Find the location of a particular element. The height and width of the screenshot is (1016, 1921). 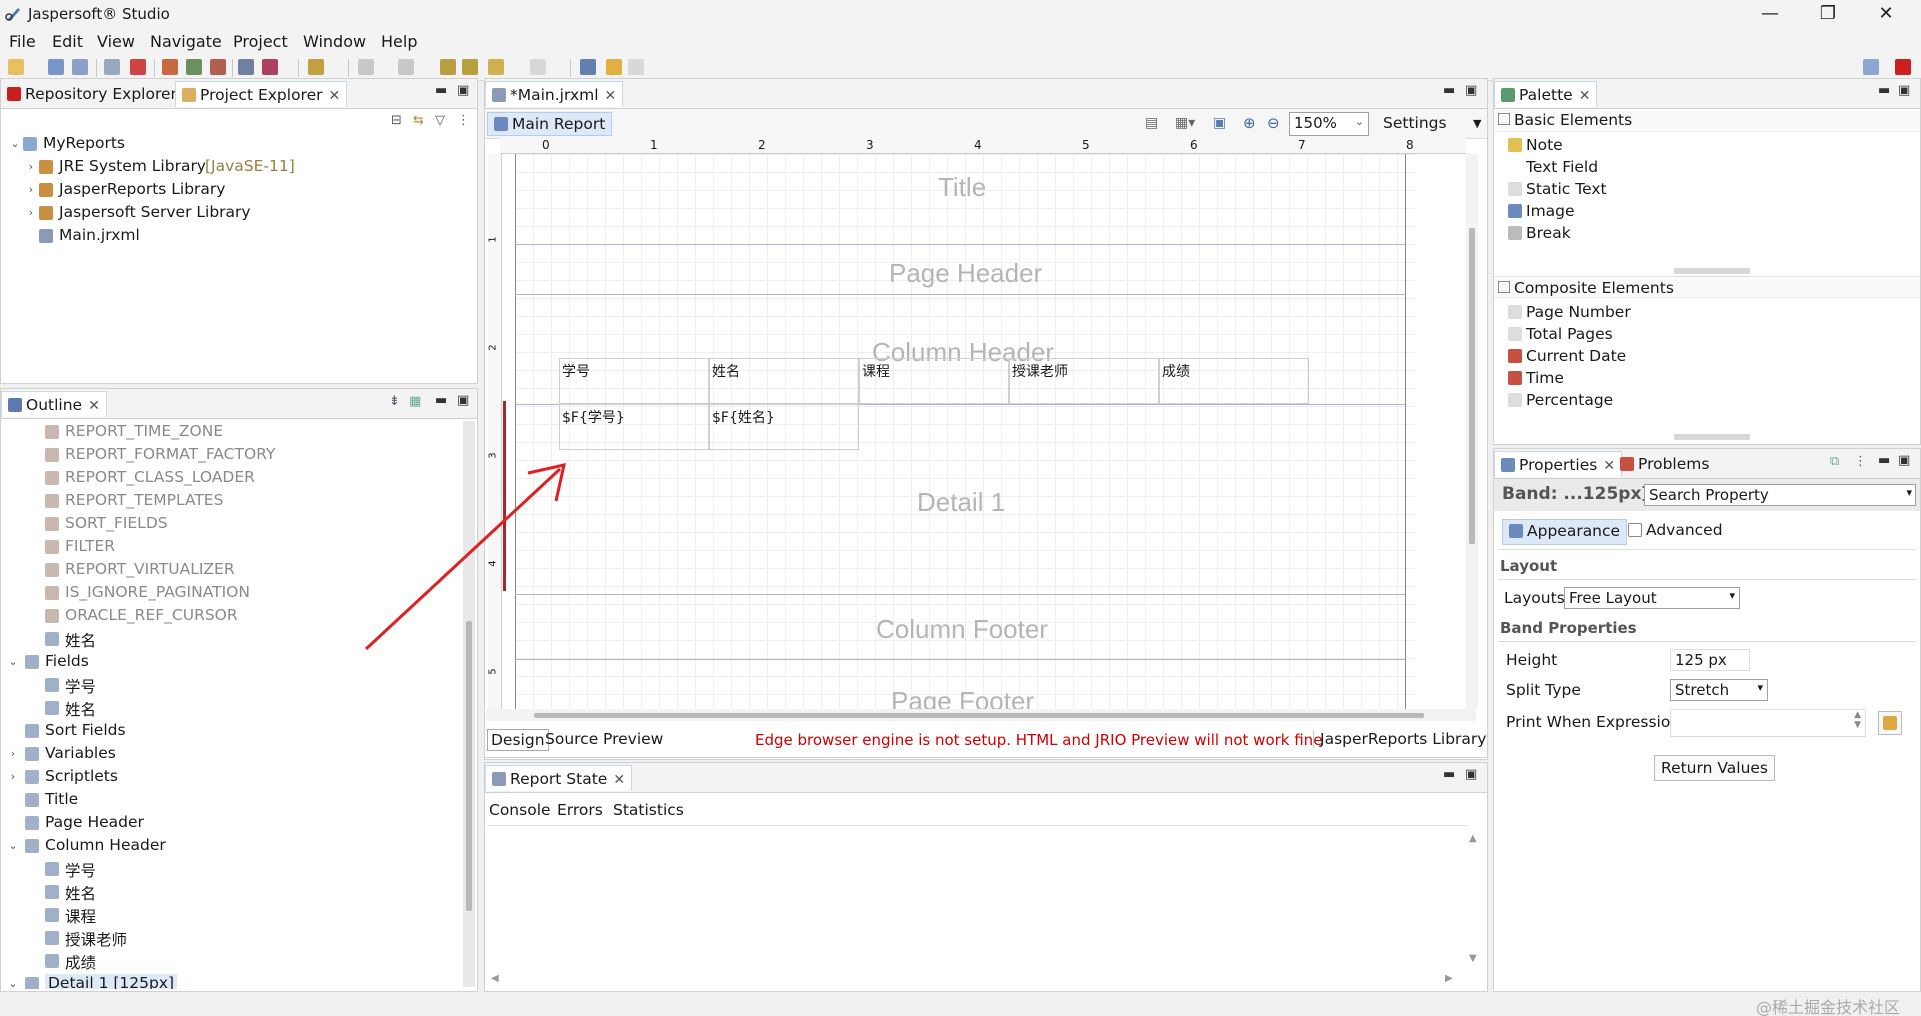

zoom-select: 150% ⌄ is located at coordinates (1329, 124).